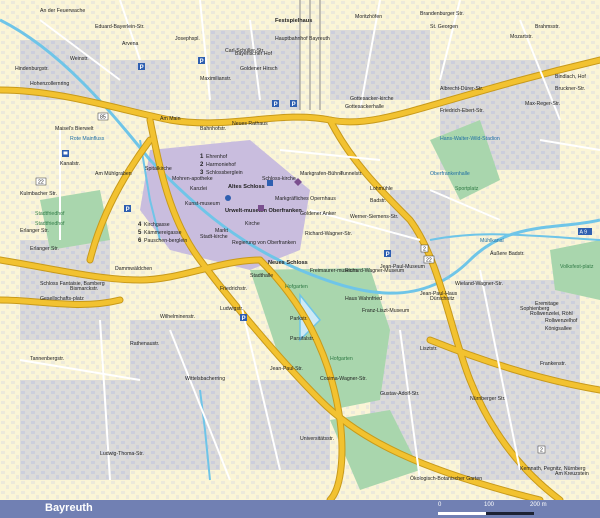 This screenshot has height=518, width=600. What do you see at coordinates (103, 118) in the screenshot?
I see `route-shield-number: 85` at bounding box center [103, 118].